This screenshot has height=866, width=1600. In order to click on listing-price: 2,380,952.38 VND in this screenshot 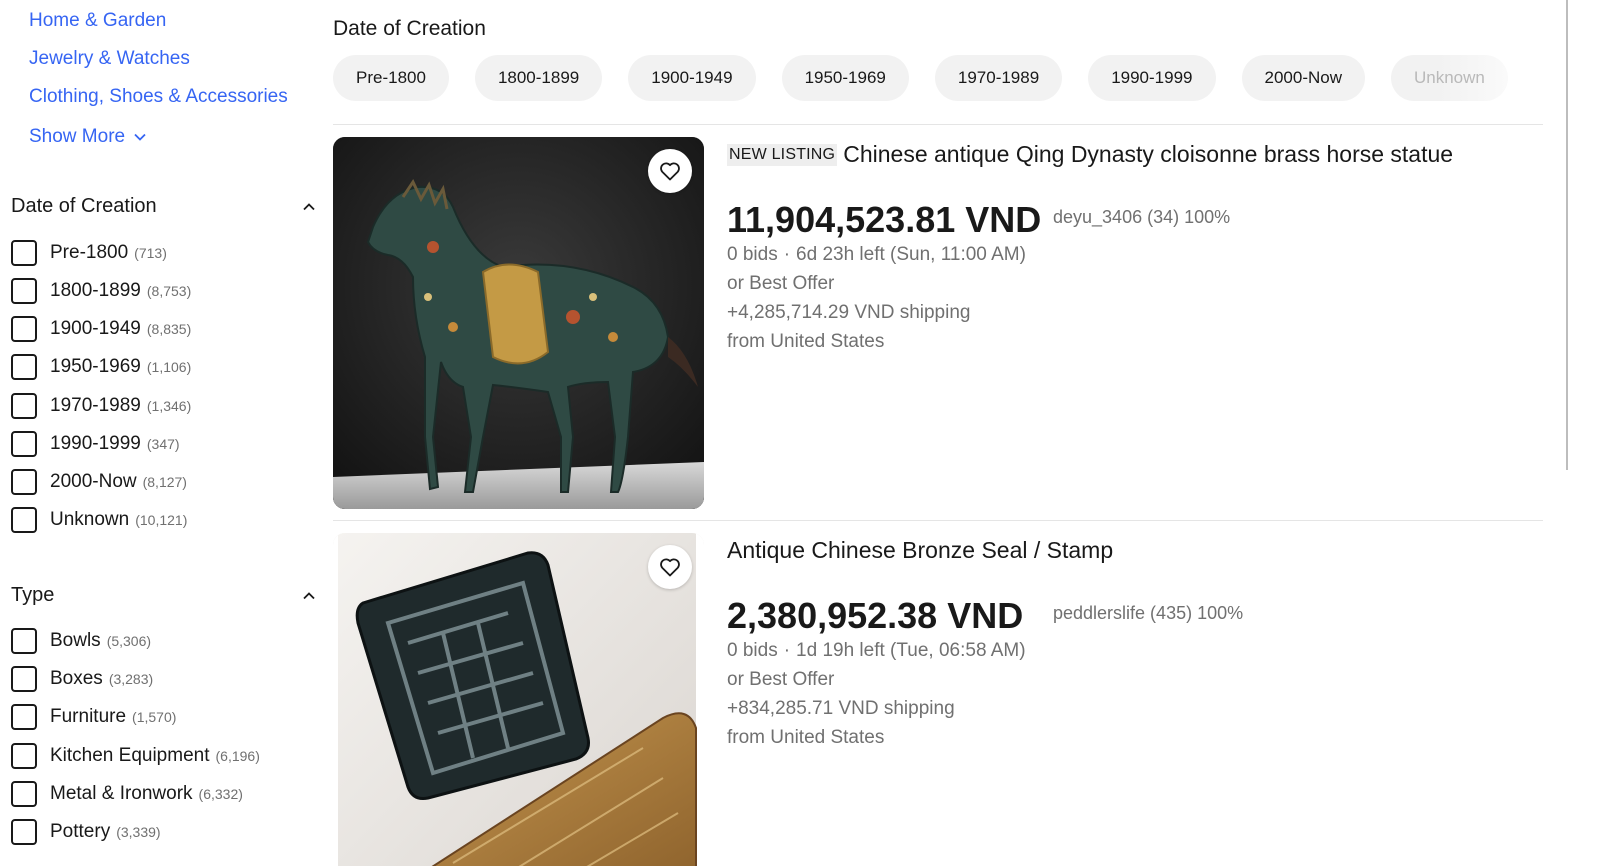, I will do `click(875, 615)`.